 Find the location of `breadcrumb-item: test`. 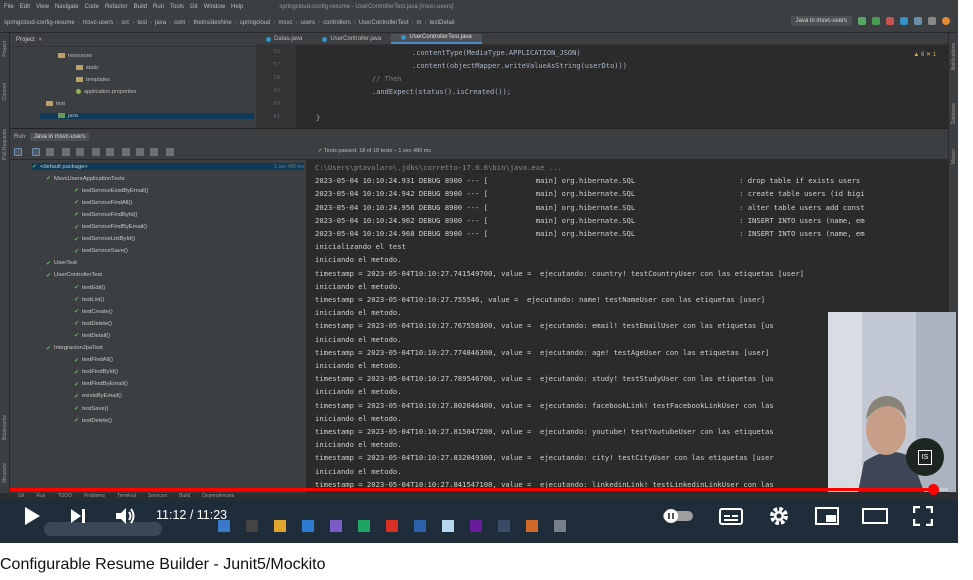

breadcrumb-item: test is located at coordinates (142, 23).